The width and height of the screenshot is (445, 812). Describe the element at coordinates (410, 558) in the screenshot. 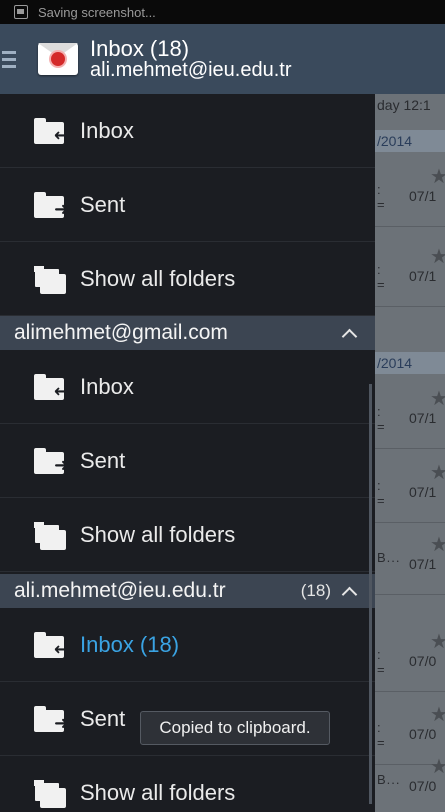

I see `list-item: B... ★ 07/1` at that location.